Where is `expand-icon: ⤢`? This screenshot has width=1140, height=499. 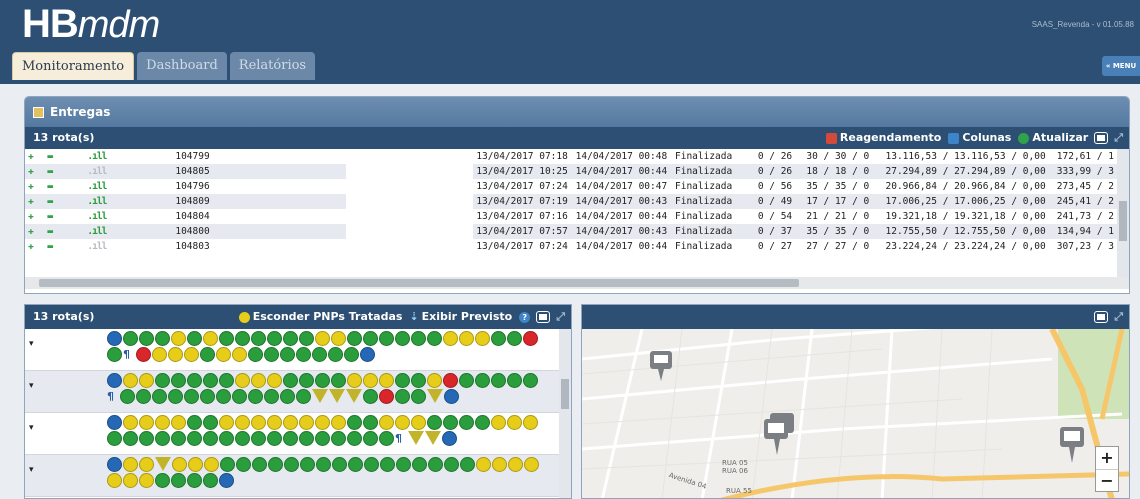
expand-icon: ⤢ is located at coordinates (560, 317).